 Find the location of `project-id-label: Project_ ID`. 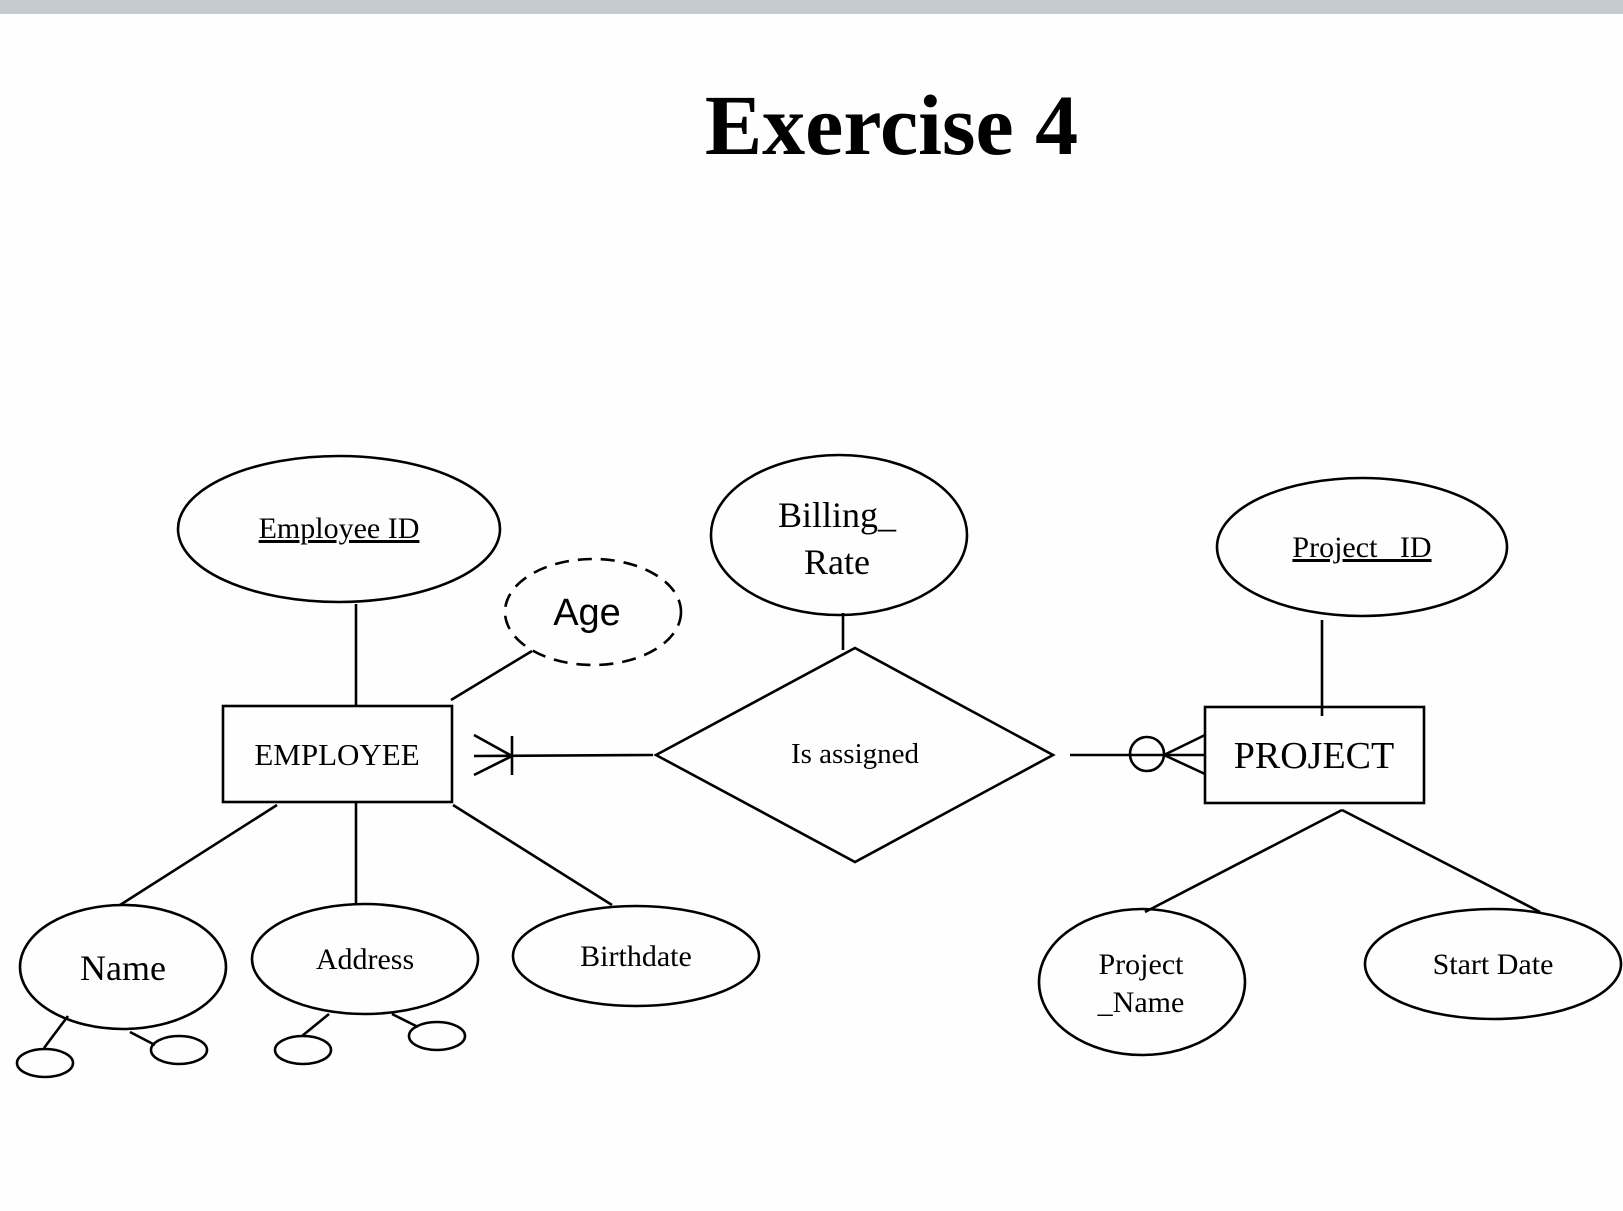

project-id-label: Project_ ID is located at coordinates (1361, 547).